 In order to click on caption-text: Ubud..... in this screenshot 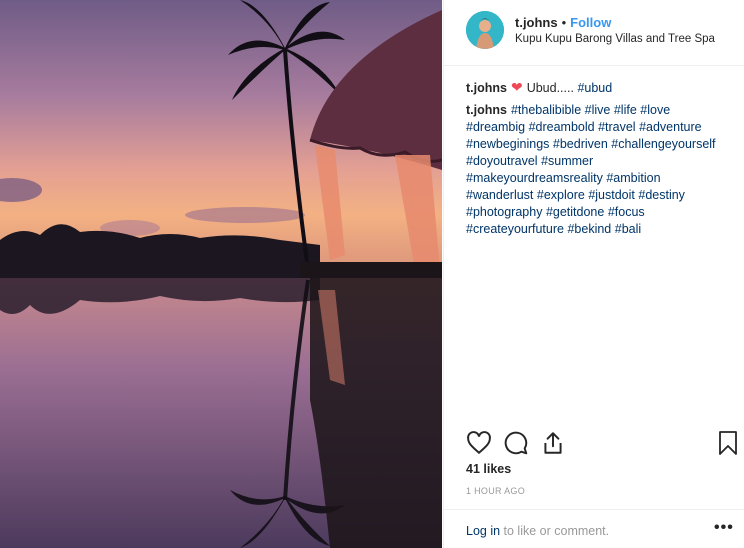, I will do `click(550, 88)`.